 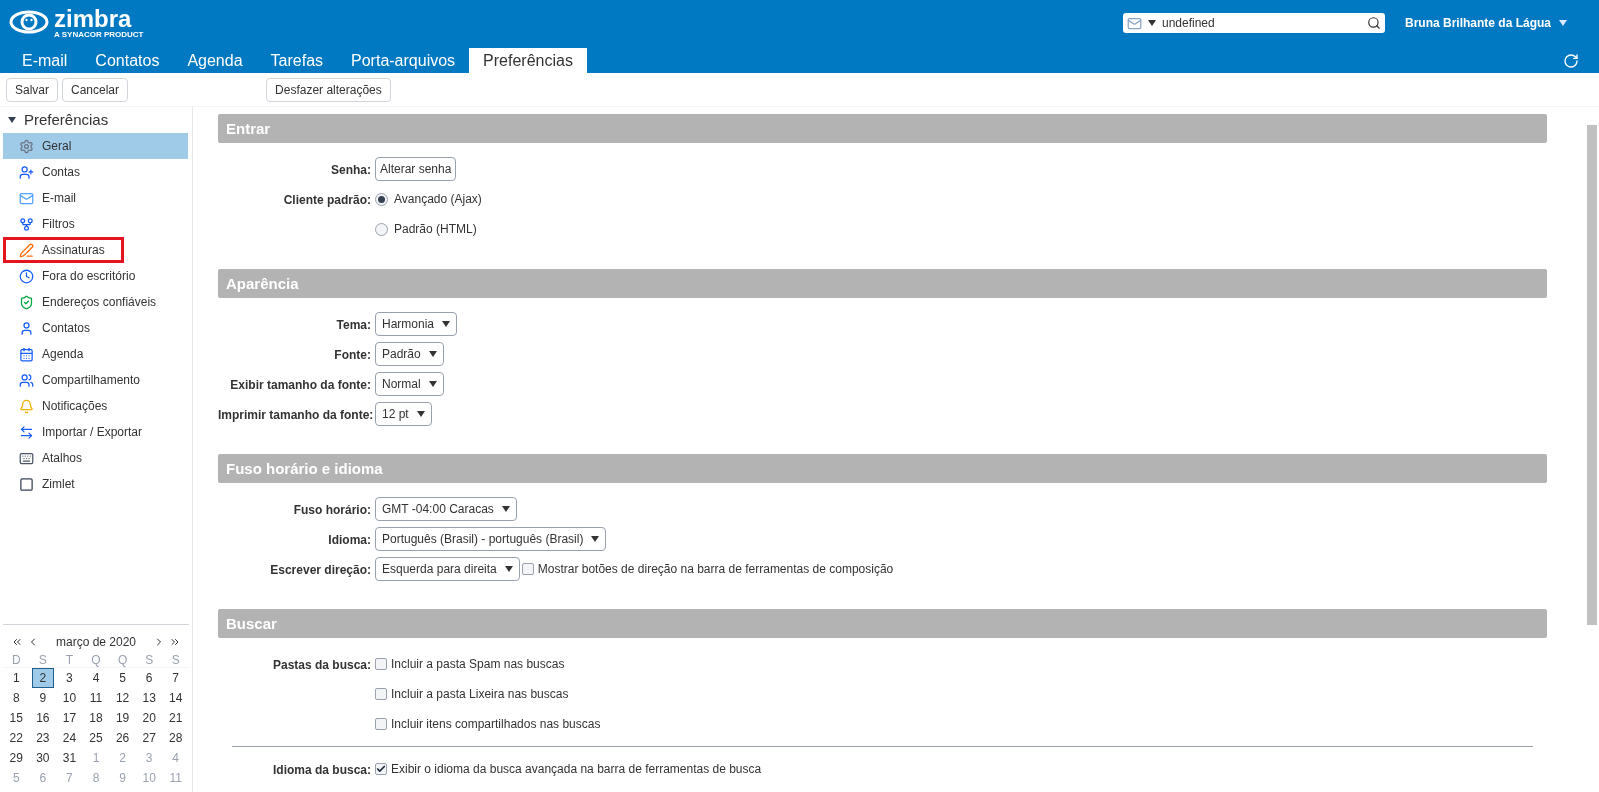 What do you see at coordinates (528, 60) in the screenshot?
I see `tab: Preferências` at bounding box center [528, 60].